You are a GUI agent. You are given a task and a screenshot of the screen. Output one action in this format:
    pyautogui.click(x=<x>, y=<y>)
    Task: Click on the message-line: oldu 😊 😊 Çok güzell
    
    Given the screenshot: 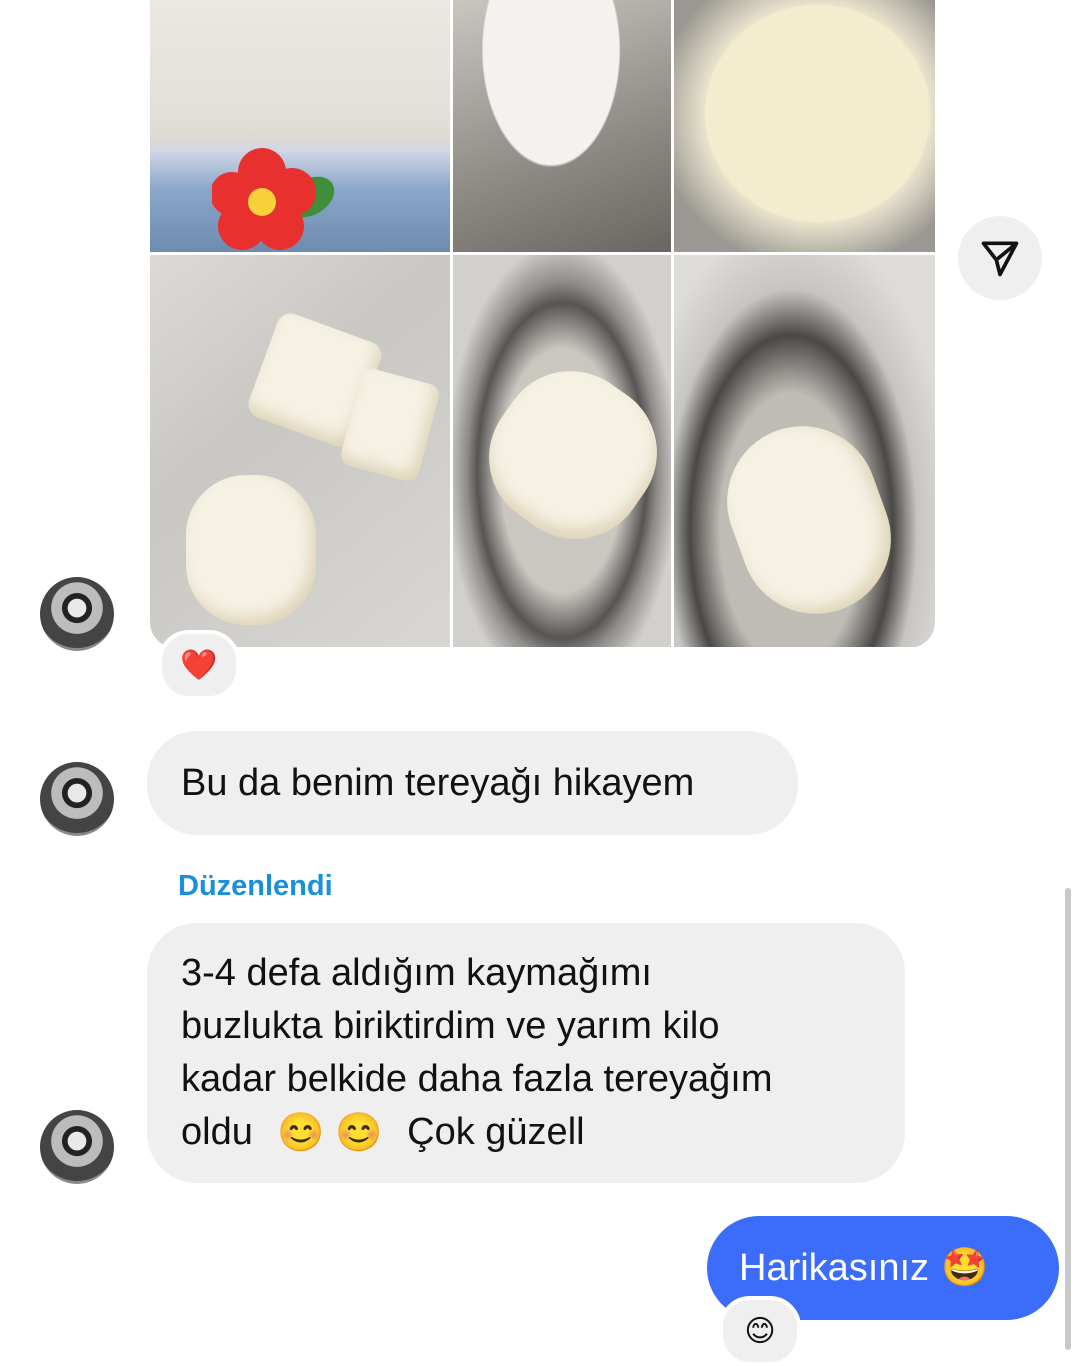 What is the action you would take?
    pyautogui.click(x=526, y=1133)
    